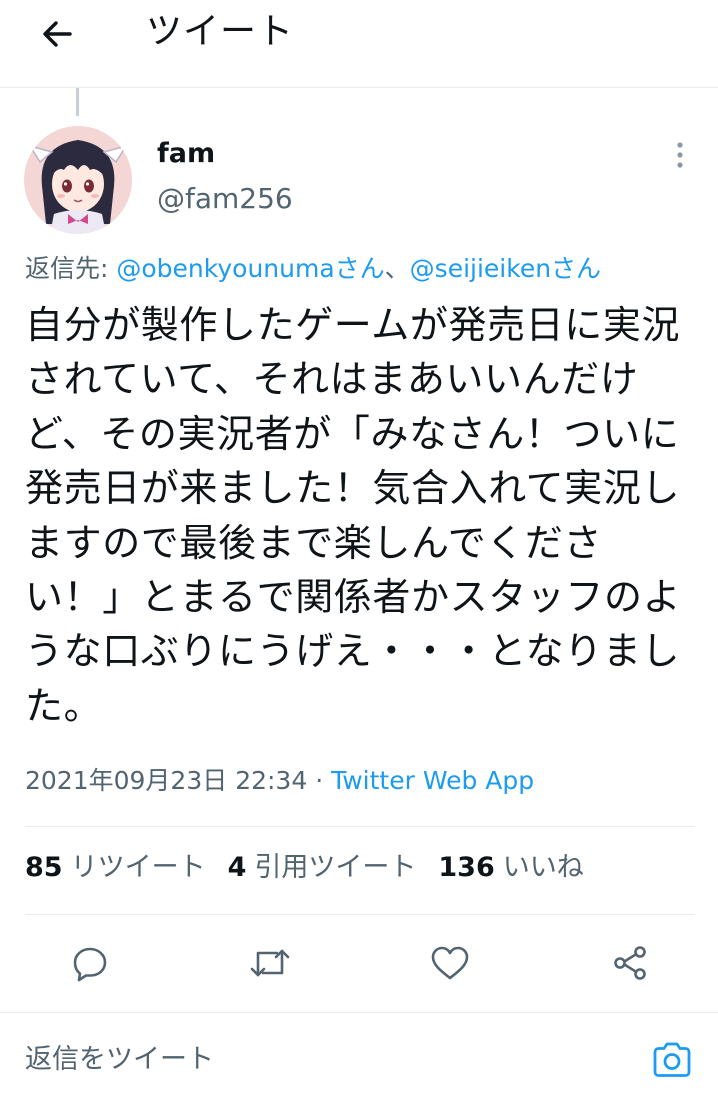 The height and width of the screenshot is (1112, 718). What do you see at coordinates (359, 963) in the screenshot?
I see `action-bar` at bounding box center [359, 963].